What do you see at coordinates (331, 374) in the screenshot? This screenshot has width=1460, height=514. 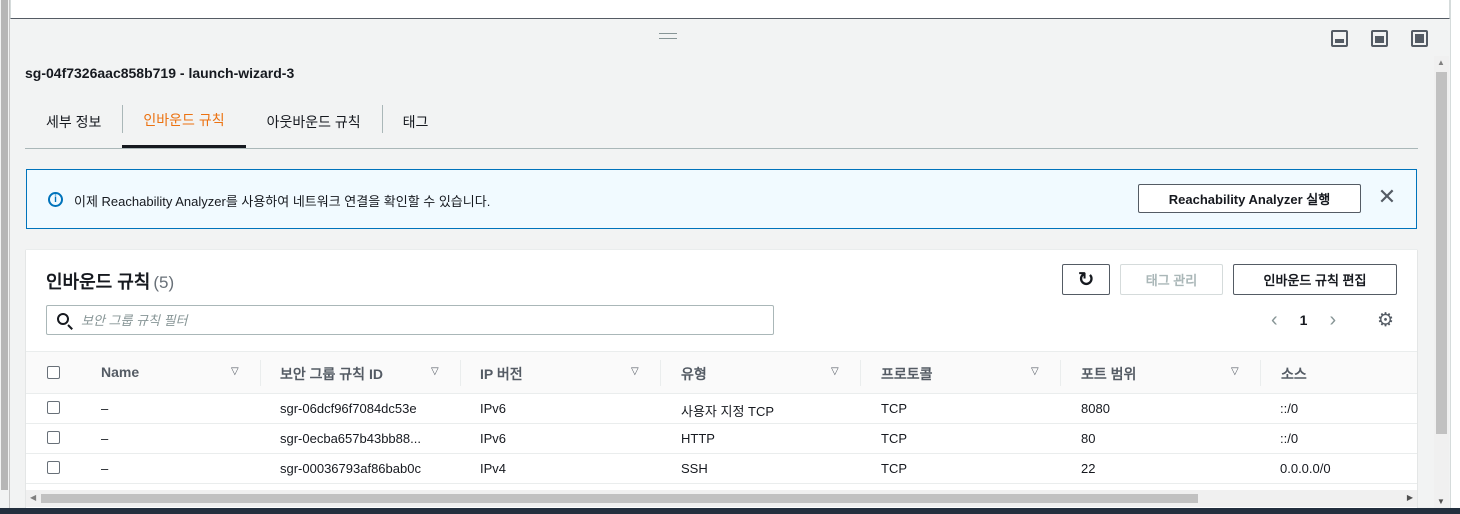 I see `column-header-rule-id: 보안 그룹 규칙 ID` at bounding box center [331, 374].